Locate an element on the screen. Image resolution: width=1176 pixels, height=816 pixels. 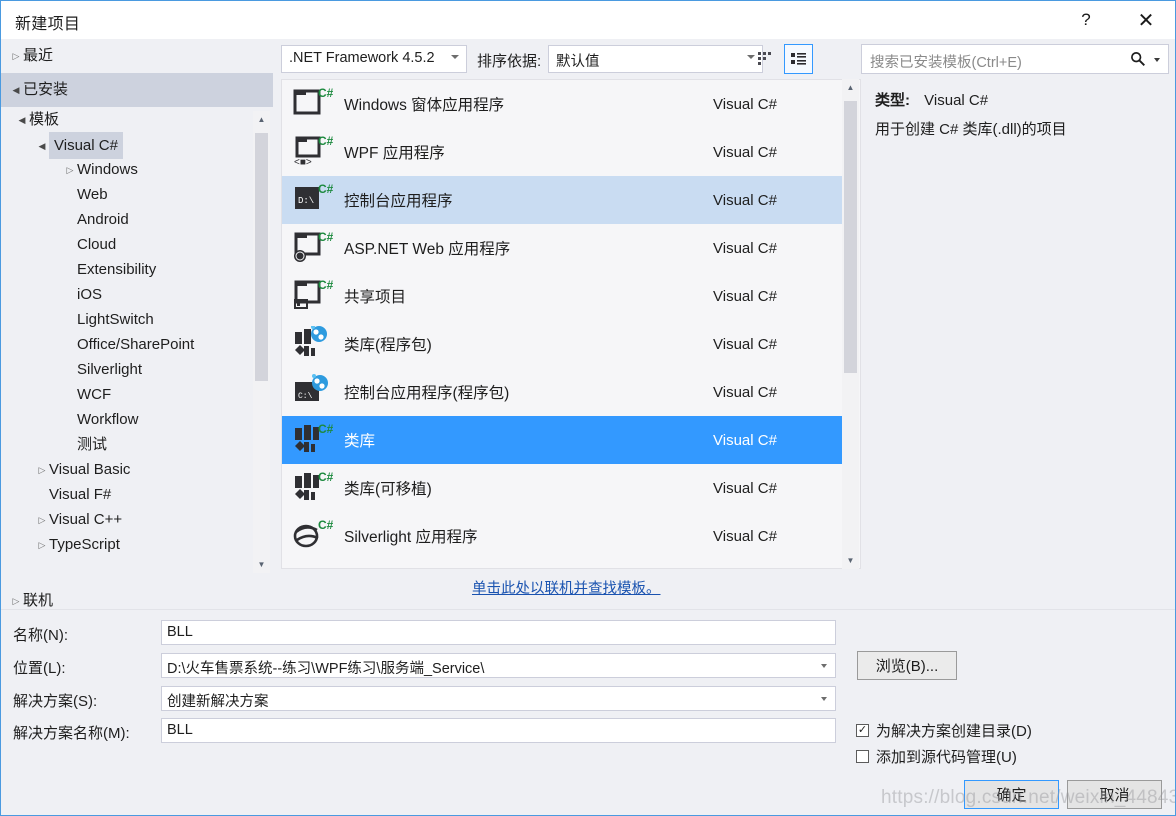
tree-item-workflow: Workflow is located at coordinates (137, 419).